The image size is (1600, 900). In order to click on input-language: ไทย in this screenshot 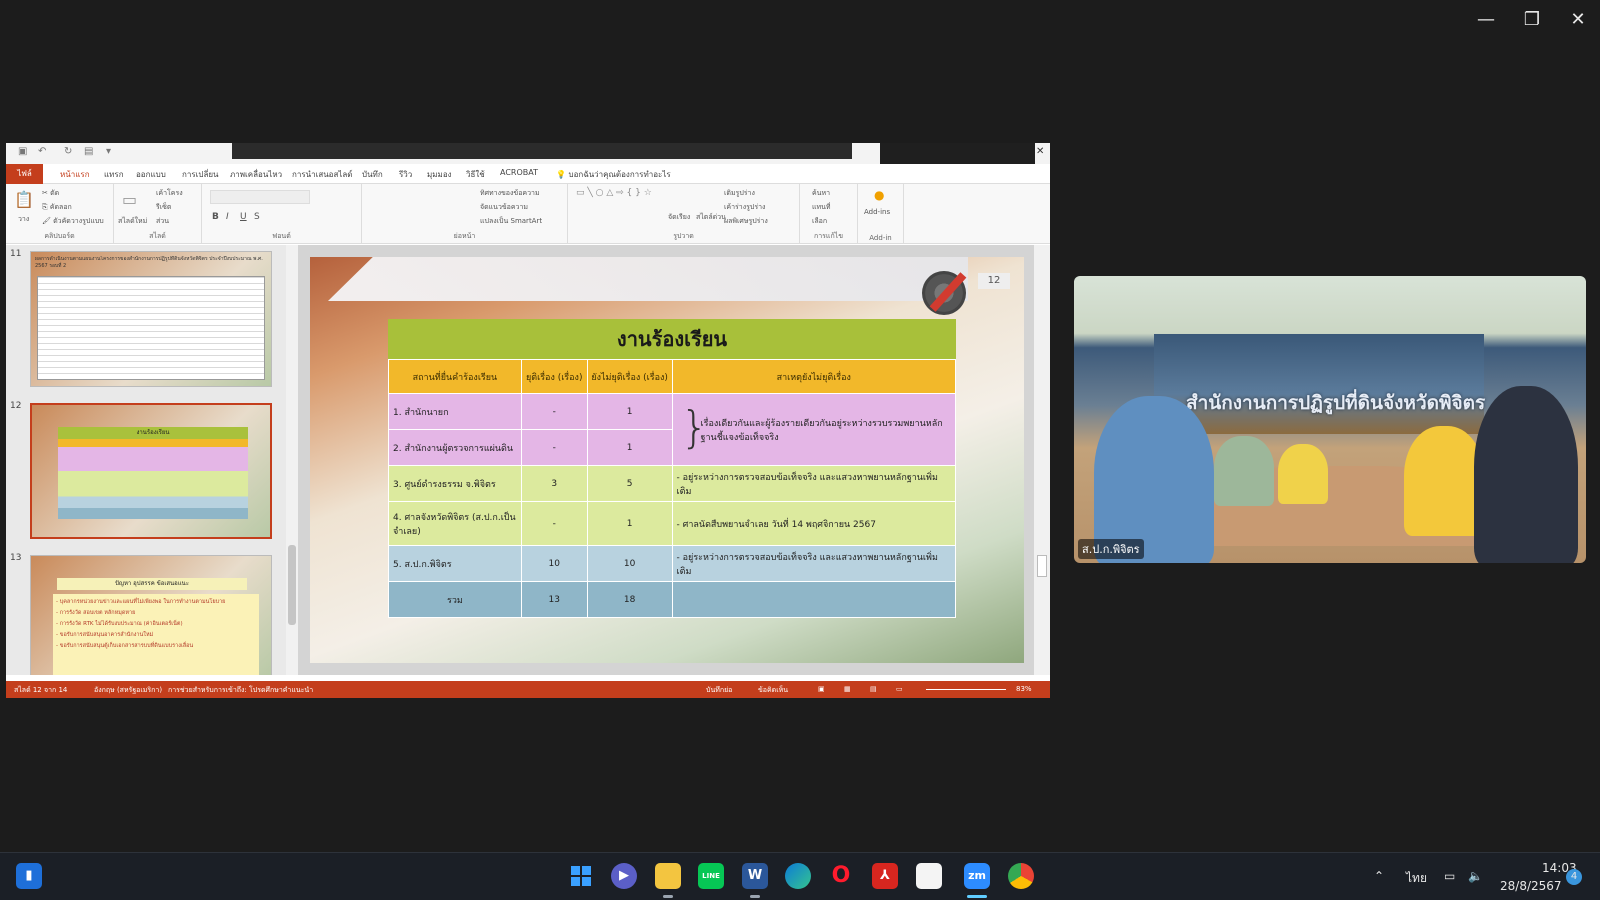, I will do `click(1416, 878)`.